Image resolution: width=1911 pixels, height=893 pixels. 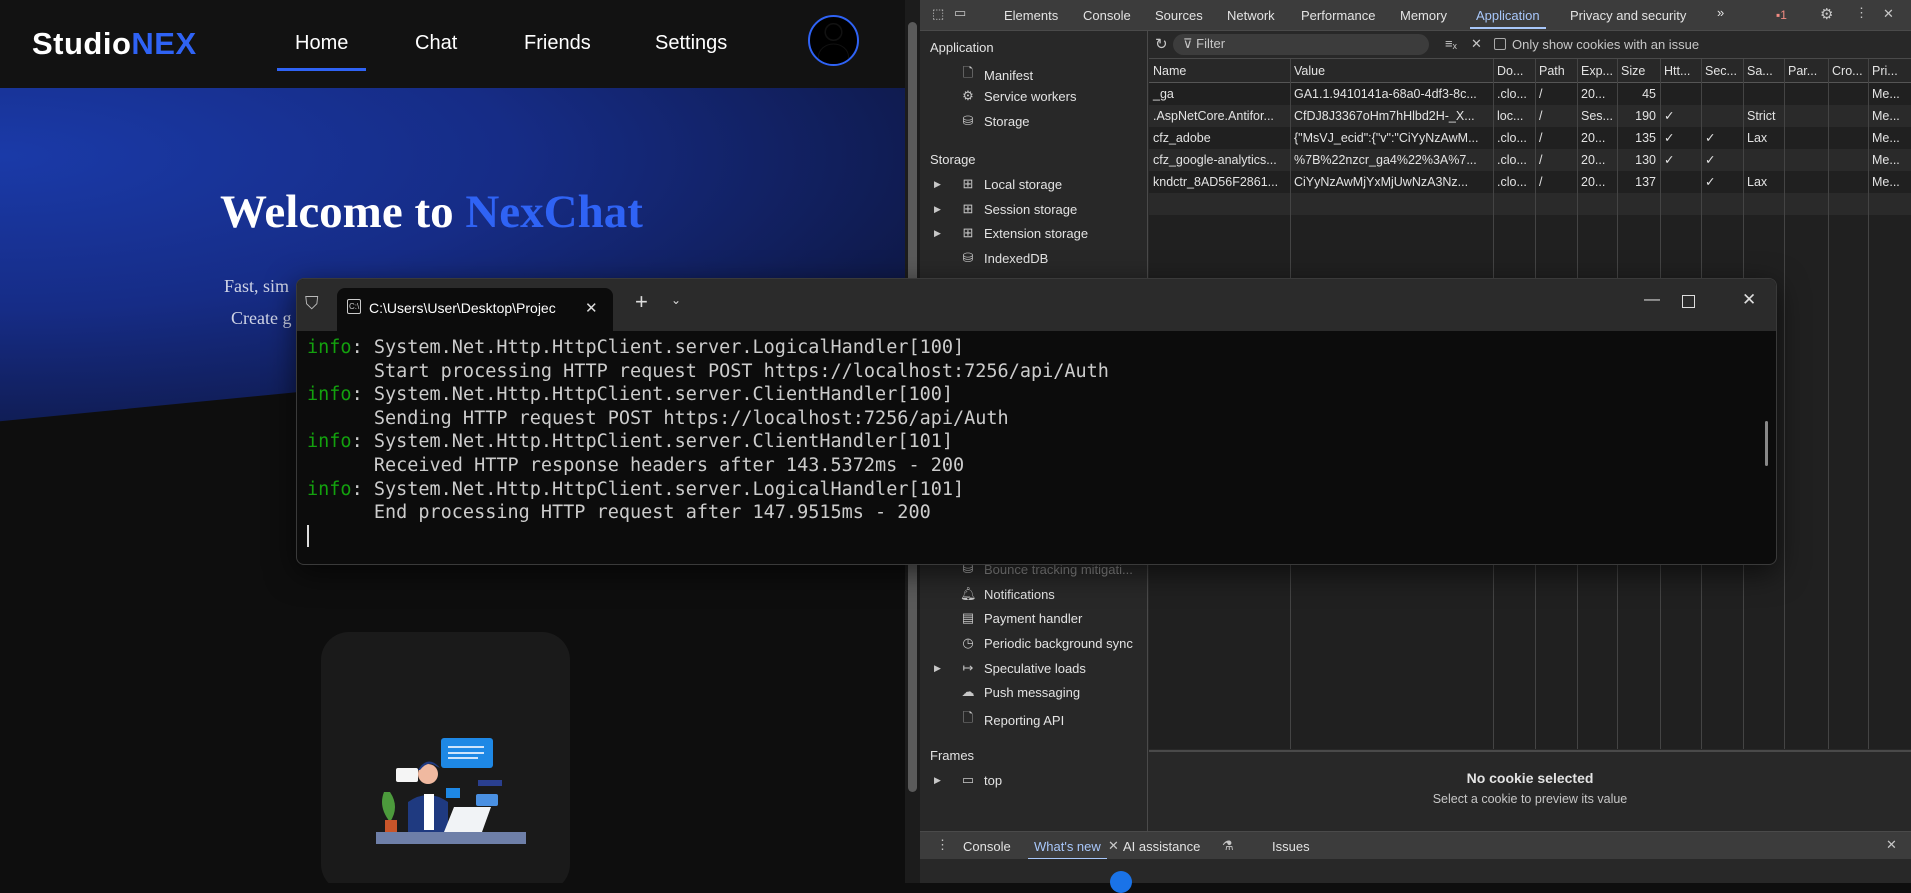 I want to click on only-issues-checkbox, so click(x=1500, y=44).